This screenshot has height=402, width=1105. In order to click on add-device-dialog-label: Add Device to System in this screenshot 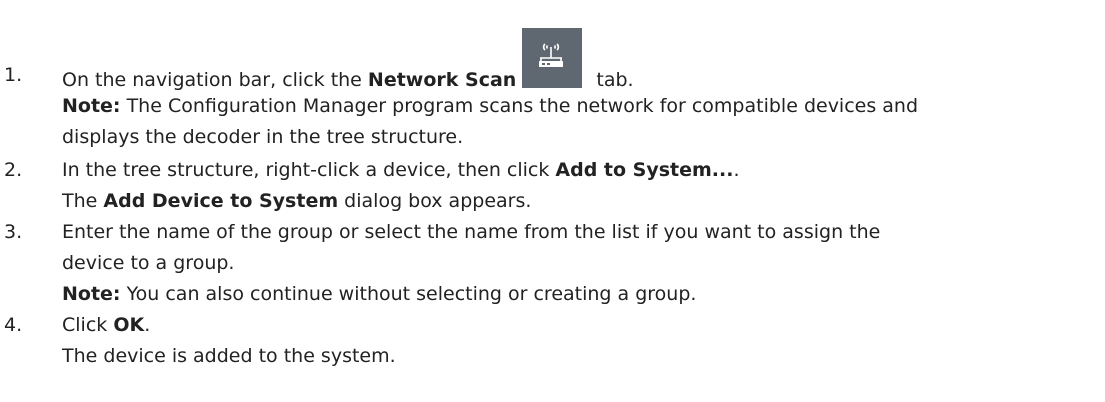, I will do `click(221, 201)`.